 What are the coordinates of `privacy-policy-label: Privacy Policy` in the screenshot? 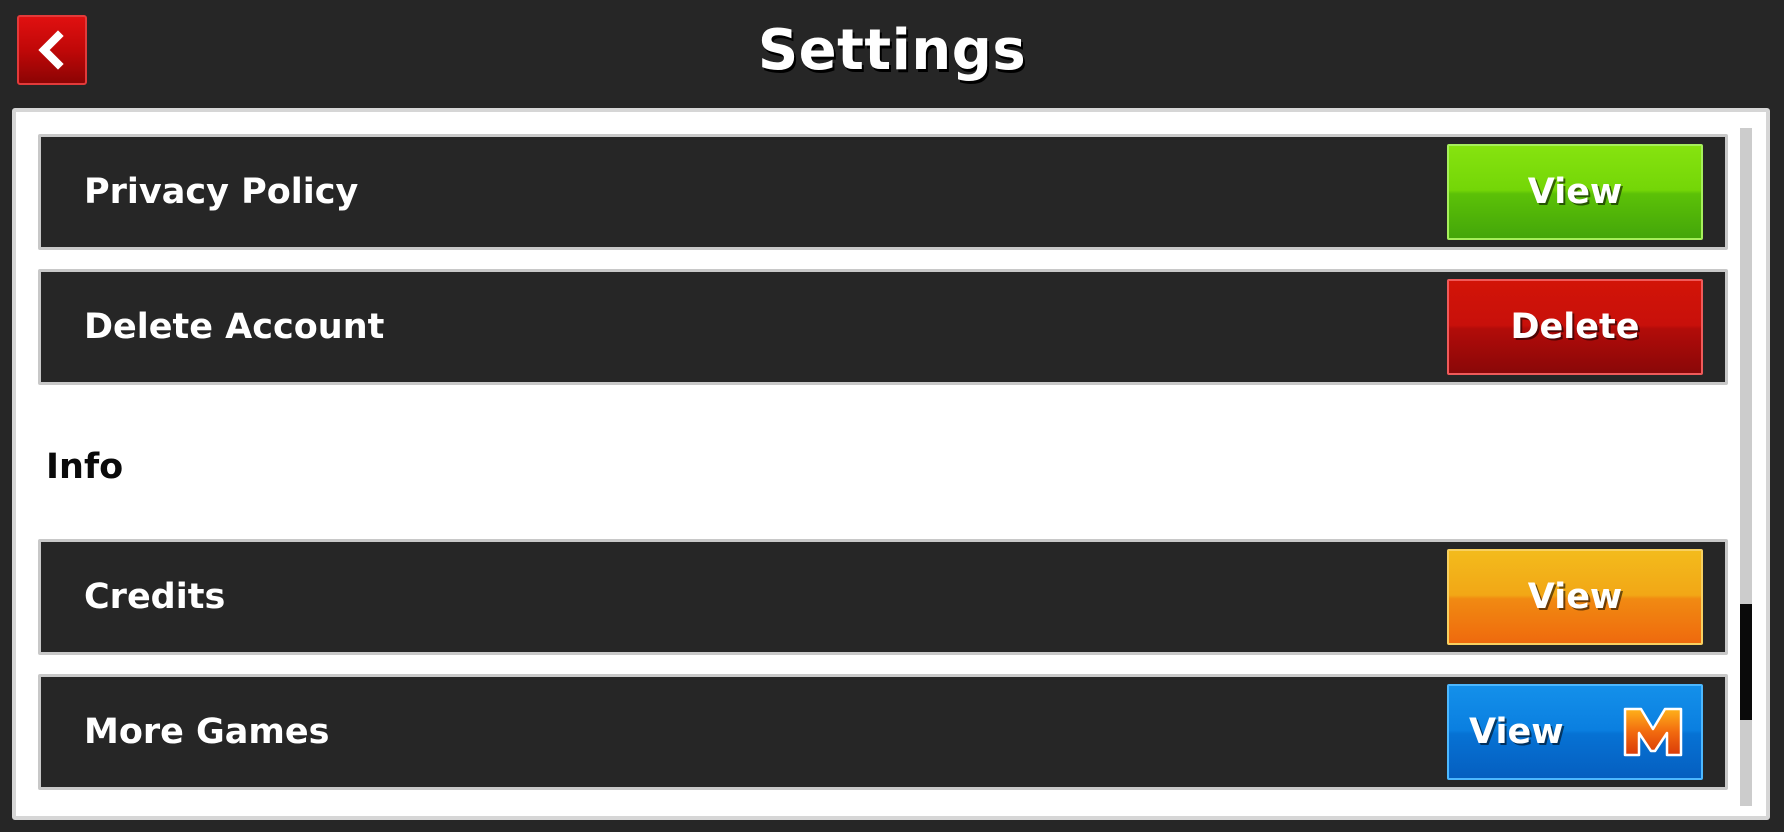 It's located at (221, 192).